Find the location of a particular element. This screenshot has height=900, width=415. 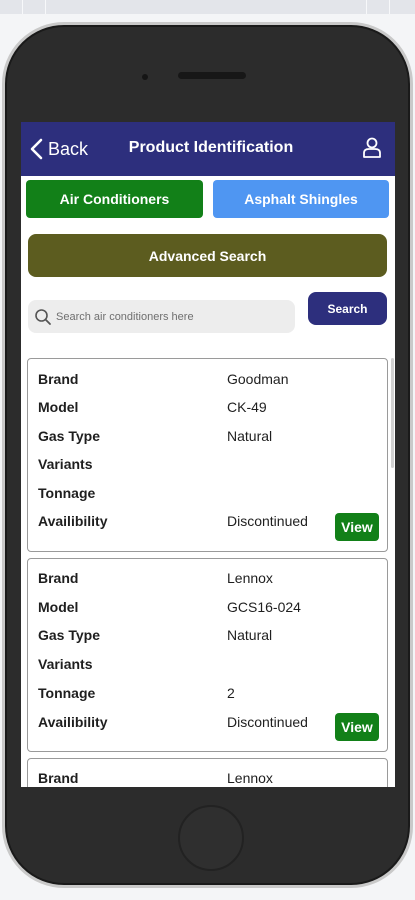

back-label: Back is located at coordinates (68, 148).